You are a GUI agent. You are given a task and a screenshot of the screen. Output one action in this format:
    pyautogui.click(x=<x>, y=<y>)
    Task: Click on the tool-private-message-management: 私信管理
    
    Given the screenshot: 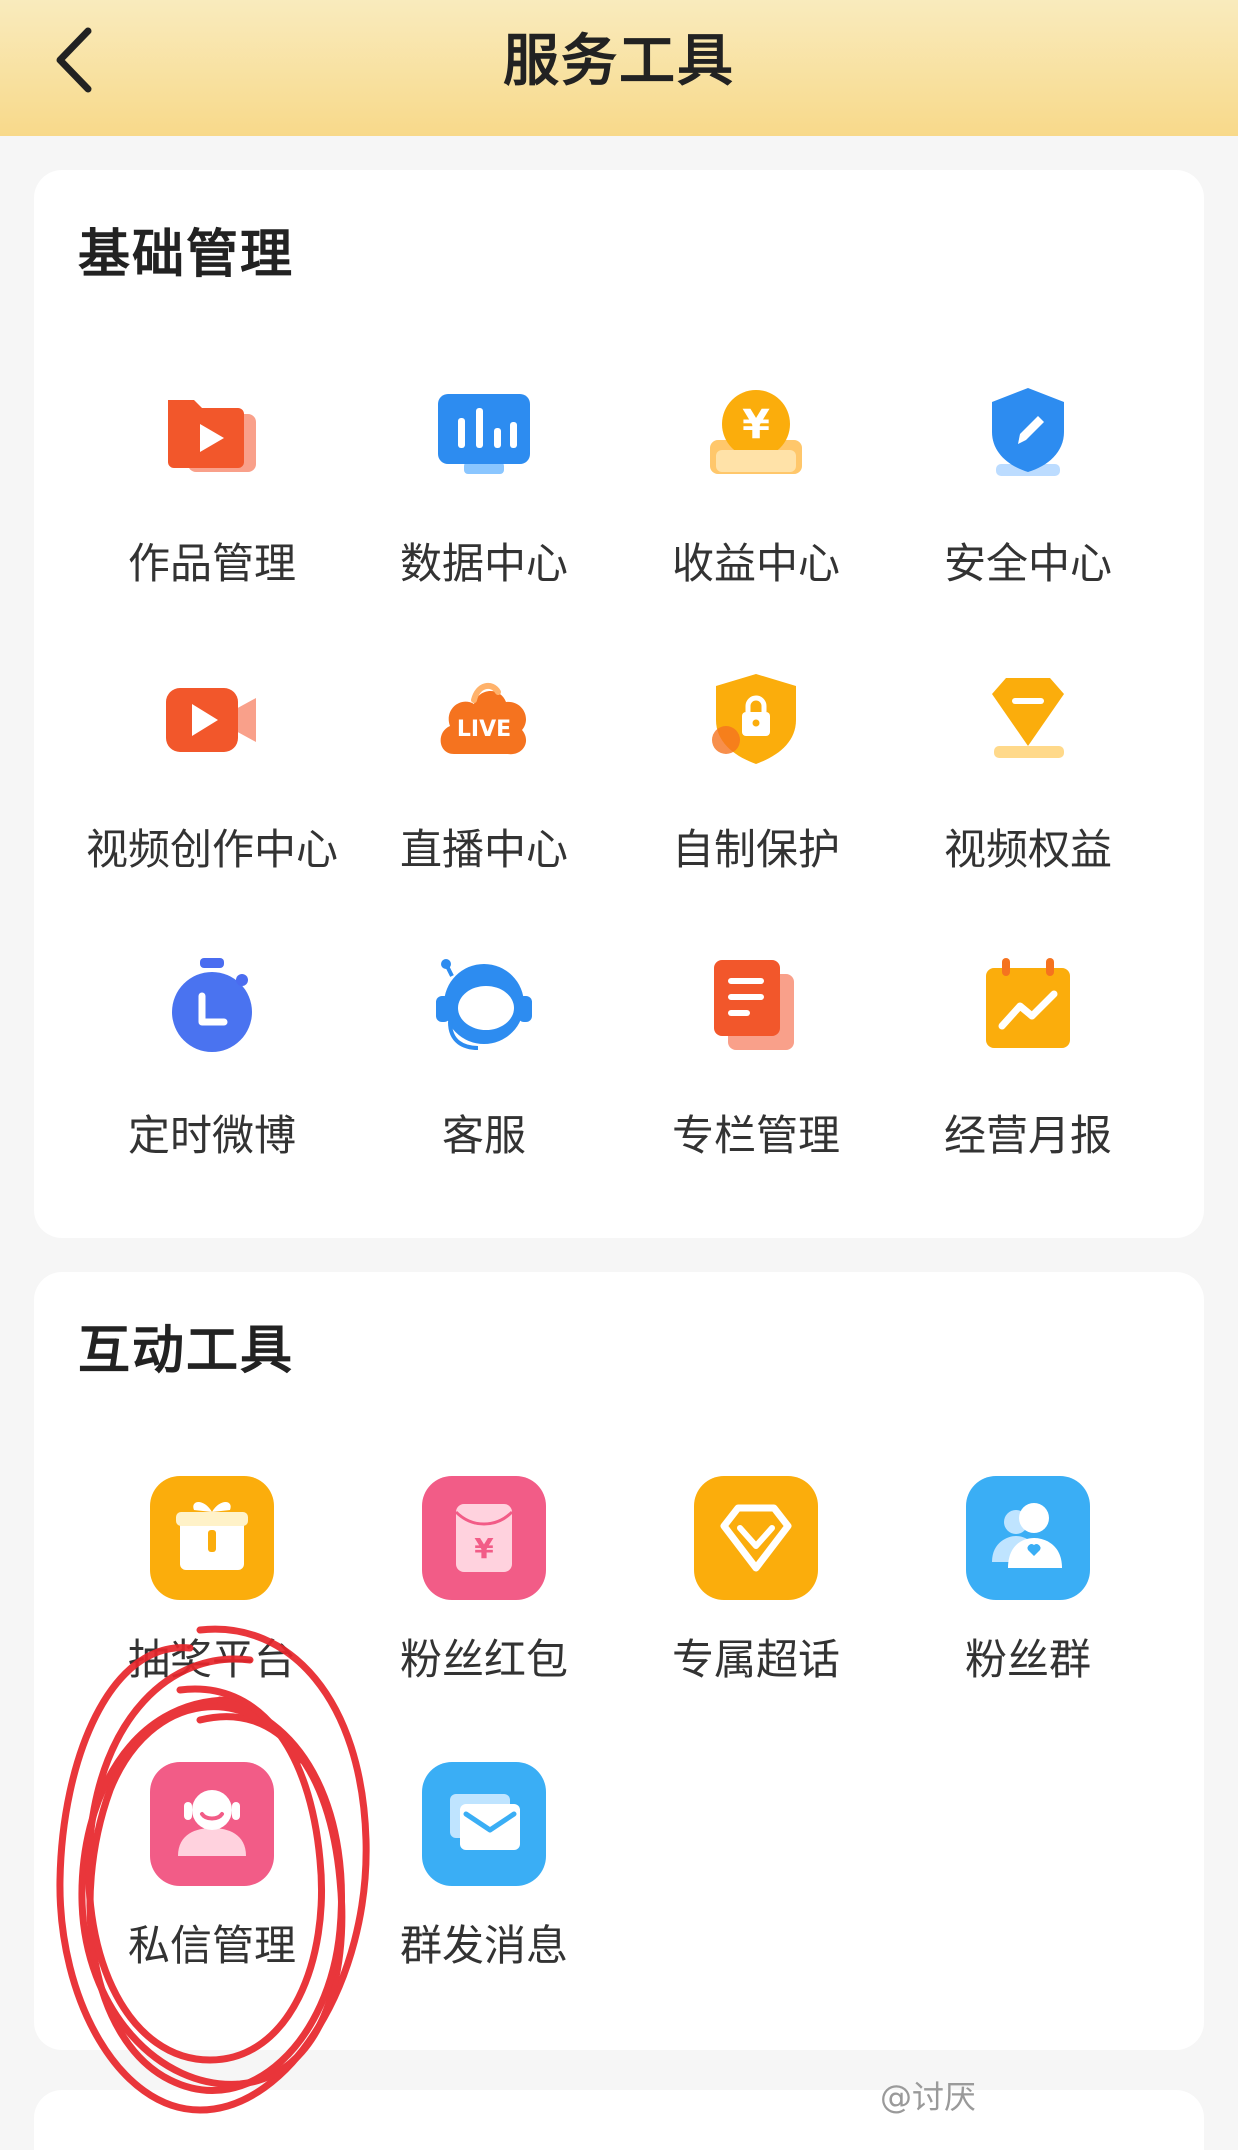 What is the action you would take?
    pyautogui.click(x=212, y=1892)
    